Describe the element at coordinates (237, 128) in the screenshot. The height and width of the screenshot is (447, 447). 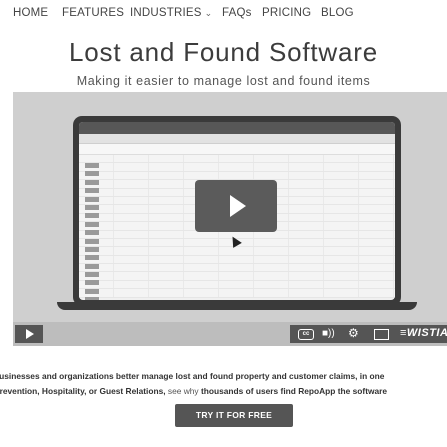
I see `app-topbar` at that location.